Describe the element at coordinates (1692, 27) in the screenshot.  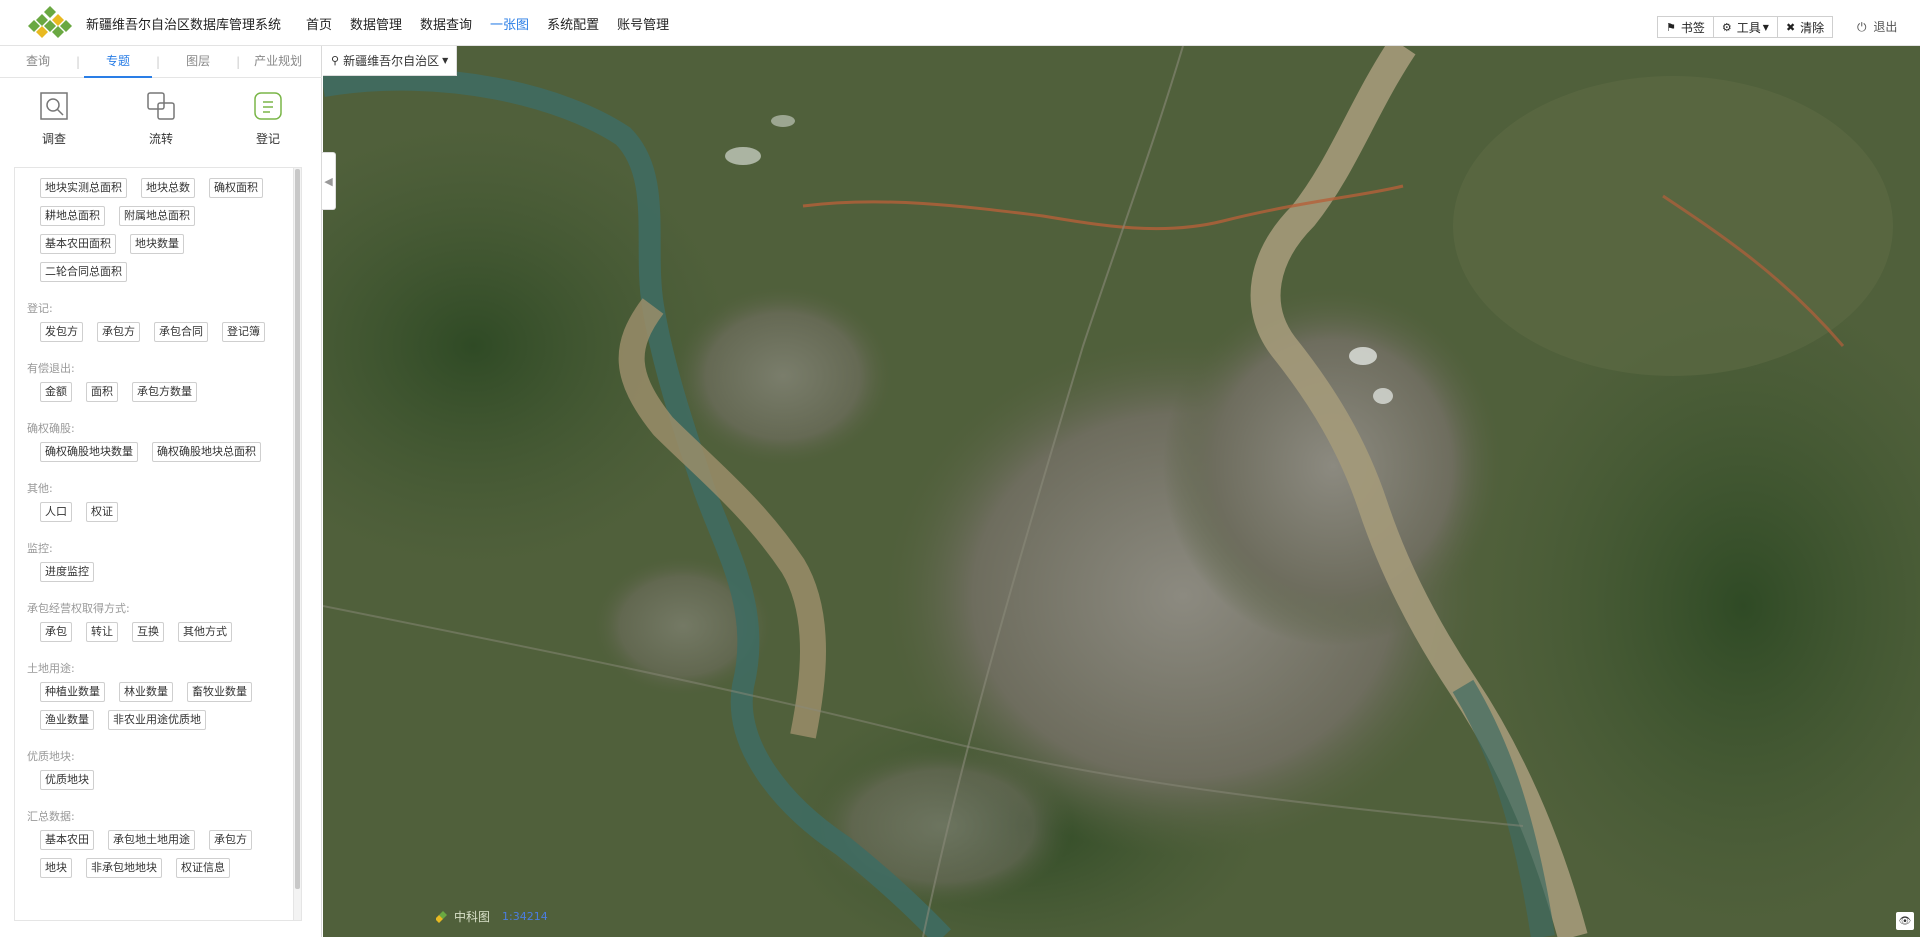
I see `bookmark-label: 书签` at that location.